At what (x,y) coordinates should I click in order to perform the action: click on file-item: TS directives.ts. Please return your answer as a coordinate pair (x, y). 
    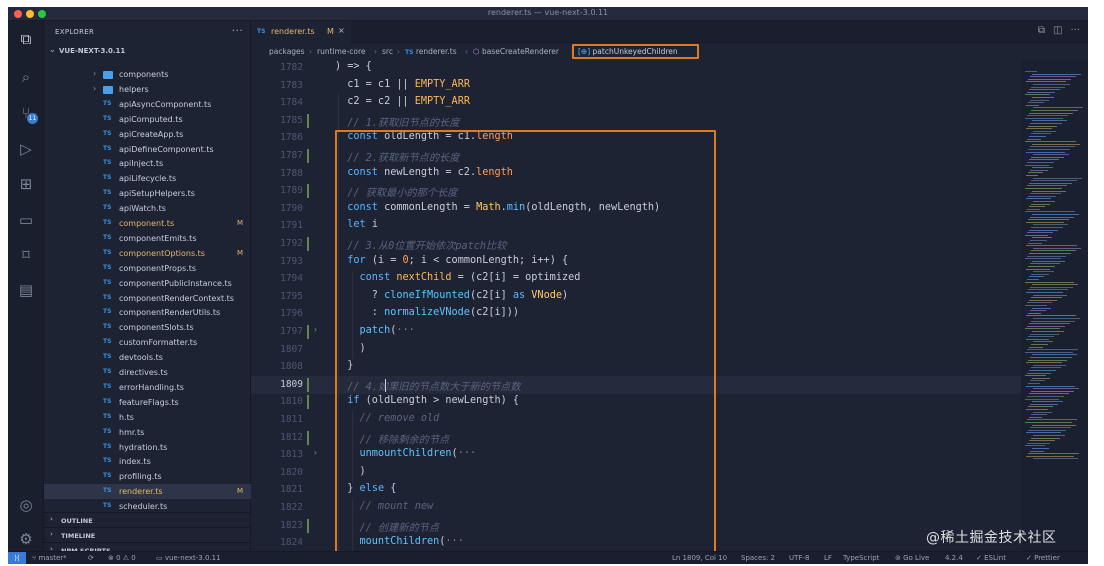
    Looking at the image, I should click on (147, 372).